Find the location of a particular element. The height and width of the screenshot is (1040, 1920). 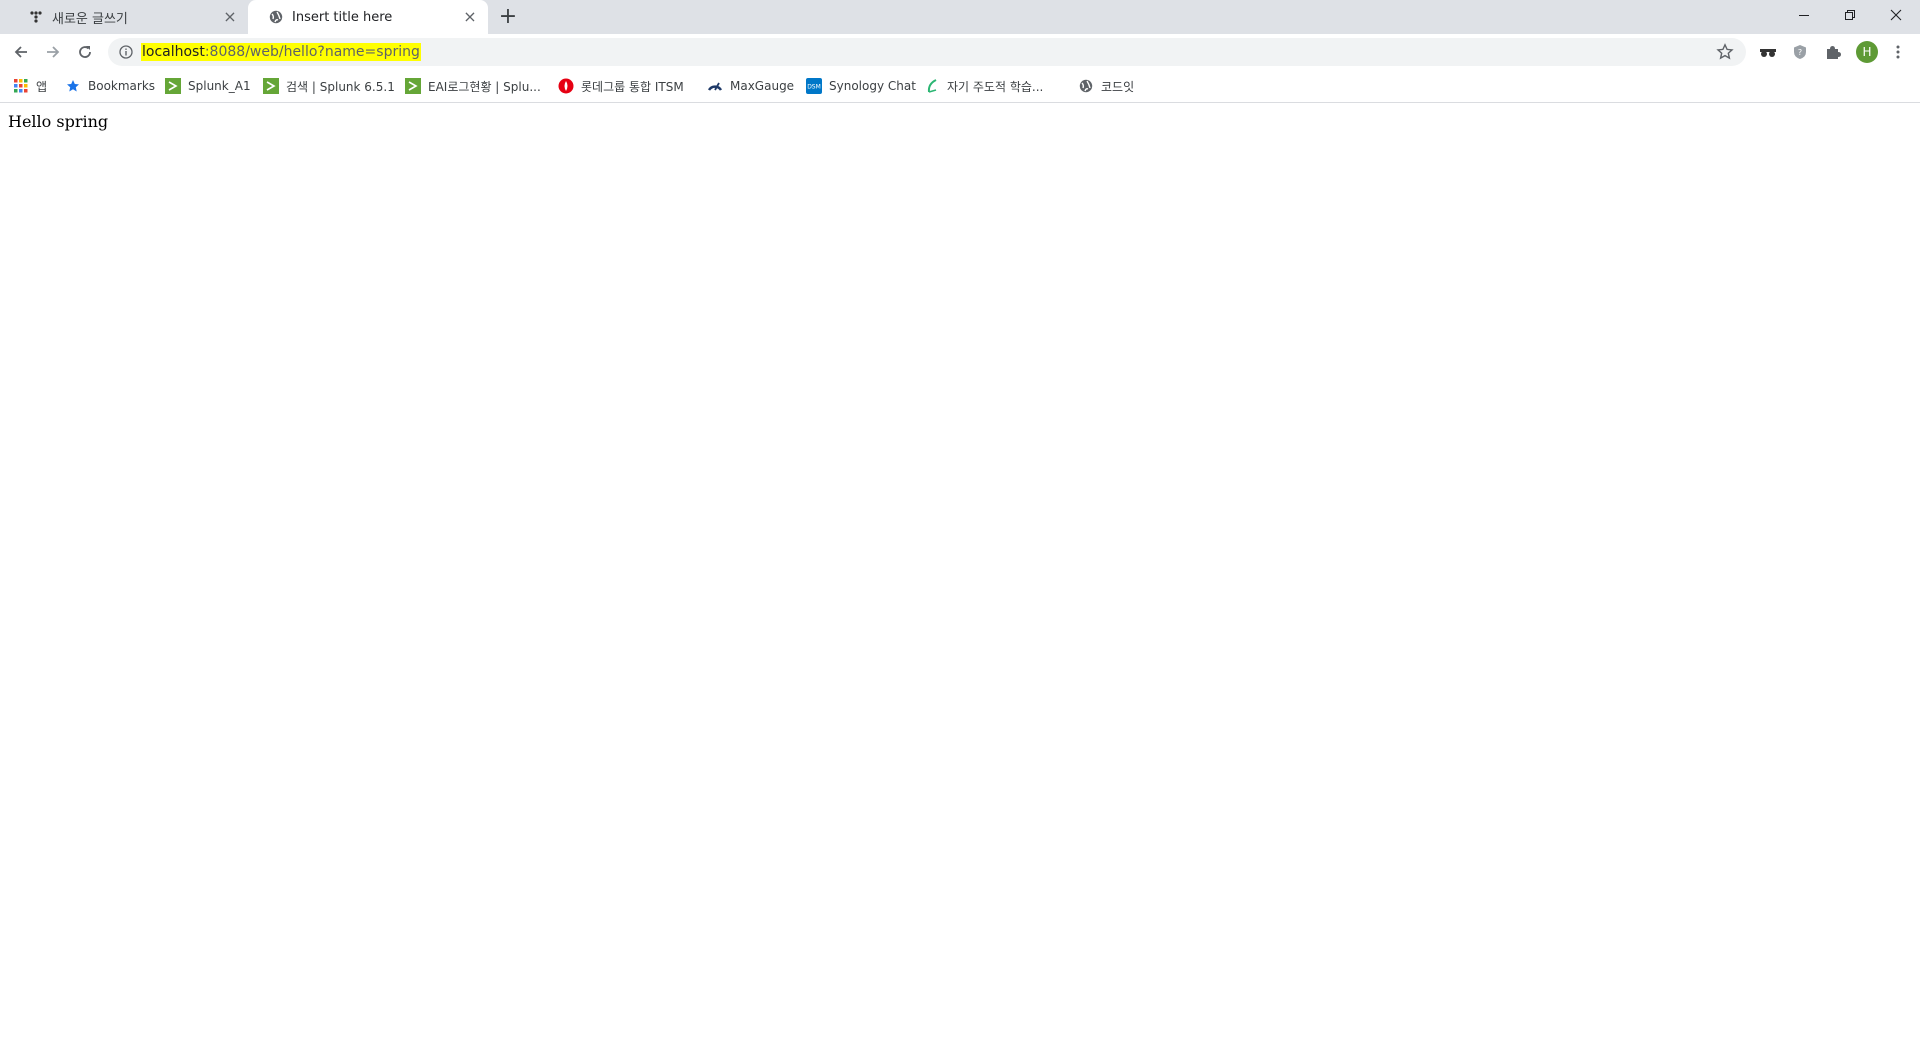

bookmark-lotte-itsm: 롯데그룹 통합 ITSM is located at coordinates (621, 86).